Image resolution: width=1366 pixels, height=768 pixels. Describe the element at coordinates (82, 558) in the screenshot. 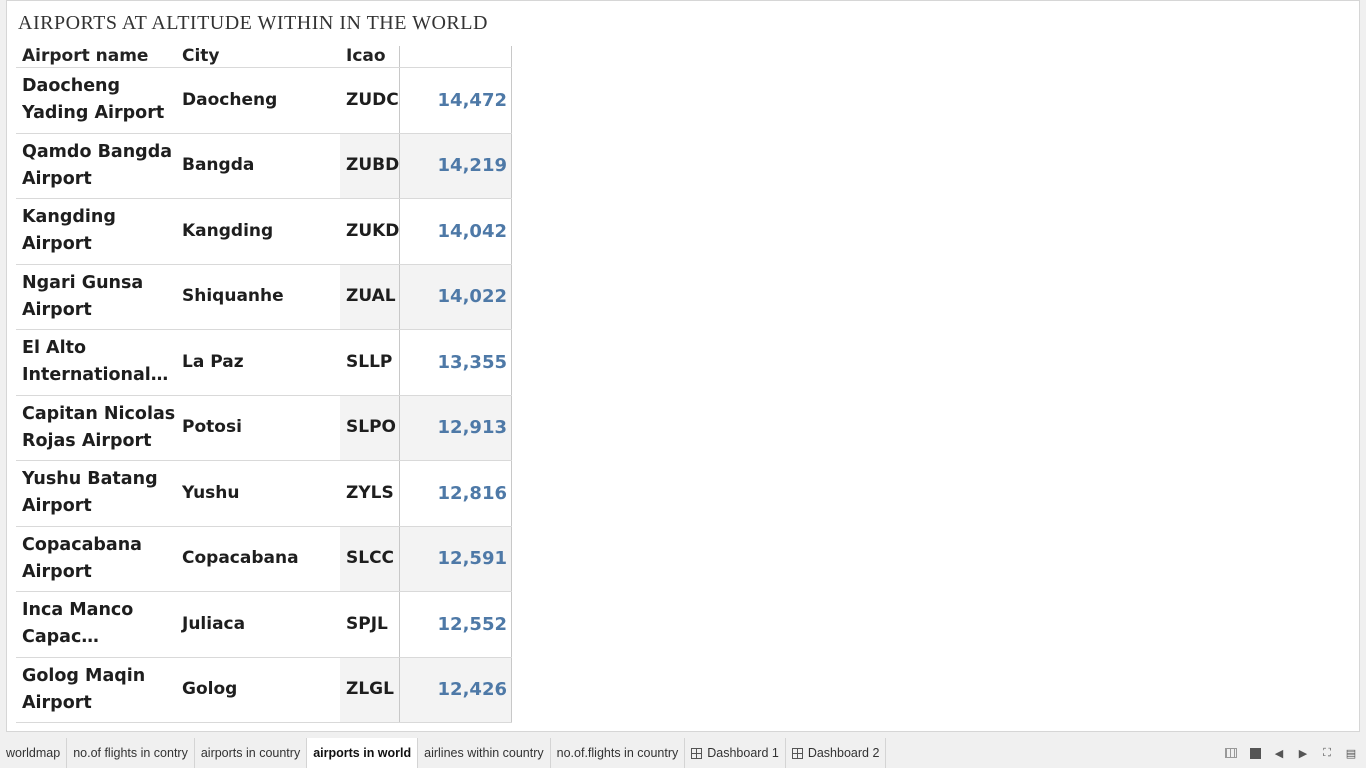

I see `airport-name-cell-text: Copacabana Airport` at that location.